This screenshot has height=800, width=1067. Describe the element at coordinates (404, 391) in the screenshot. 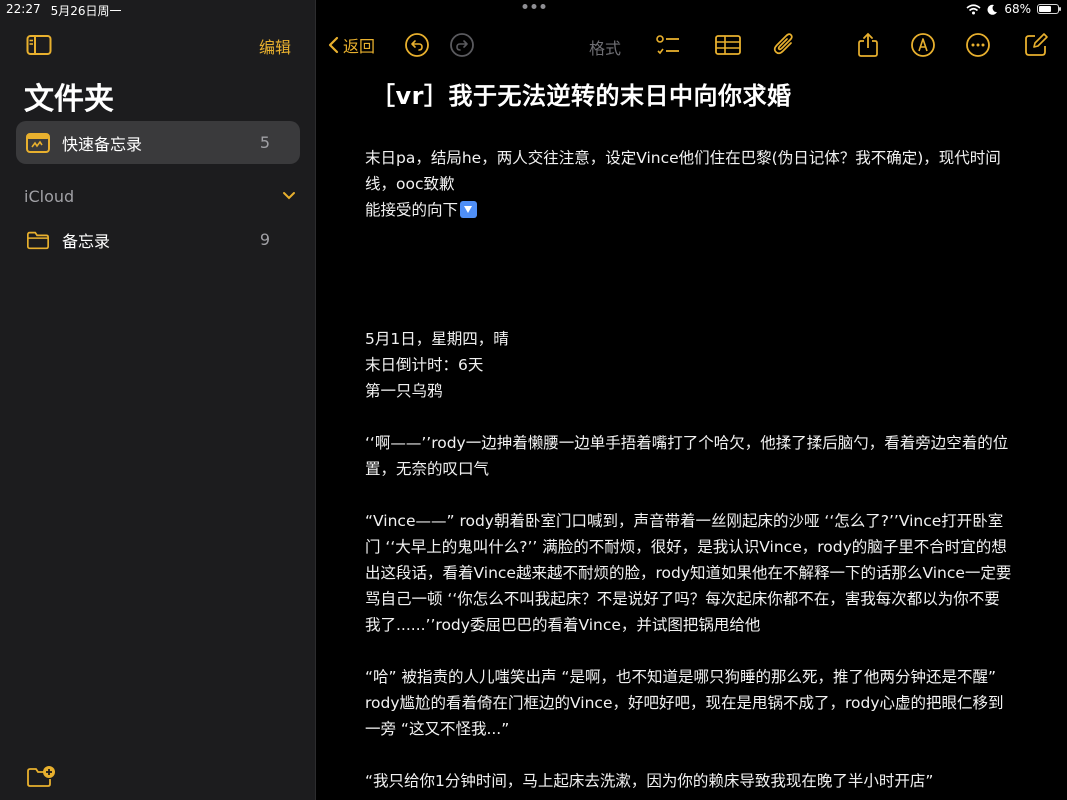

I see `note-chapter: 第一只乌鸦` at that location.